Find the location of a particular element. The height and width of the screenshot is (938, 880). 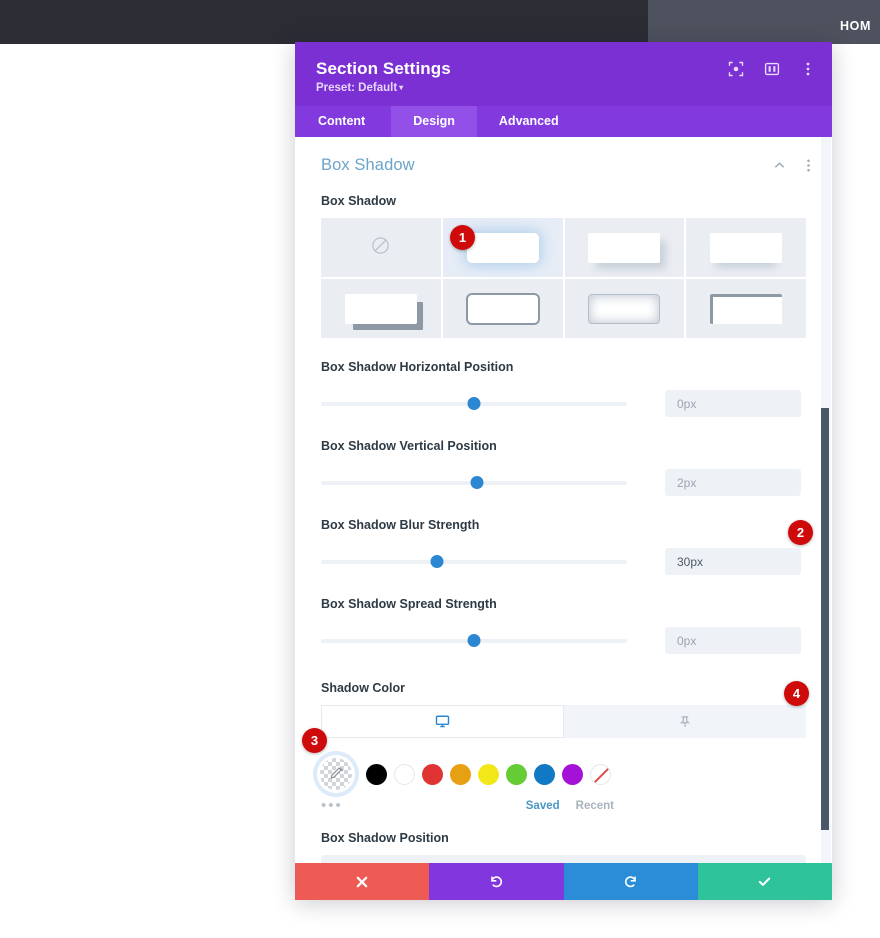

box-shadow-preset-grid is located at coordinates (563, 278).